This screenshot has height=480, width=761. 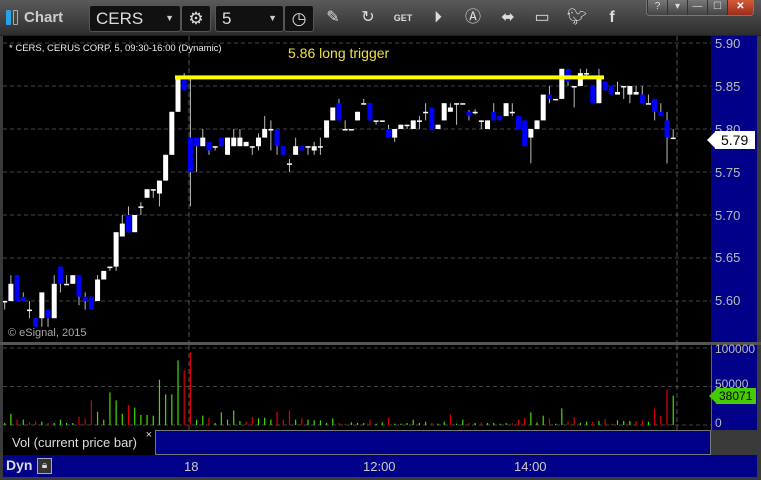 I want to click on volume-tick: 0, so click(x=718, y=423).